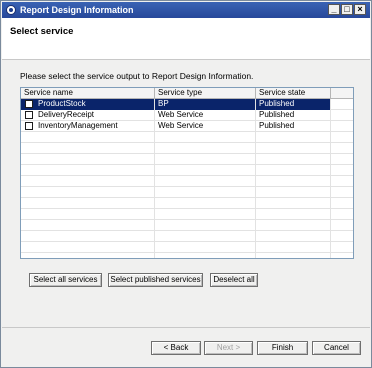 Image resolution: width=372 pixels, height=368 pixels. What do you see at coordinates (228, 348) in the screenshot?
I see `next-button: Next >` at bounding box center [228, 348].